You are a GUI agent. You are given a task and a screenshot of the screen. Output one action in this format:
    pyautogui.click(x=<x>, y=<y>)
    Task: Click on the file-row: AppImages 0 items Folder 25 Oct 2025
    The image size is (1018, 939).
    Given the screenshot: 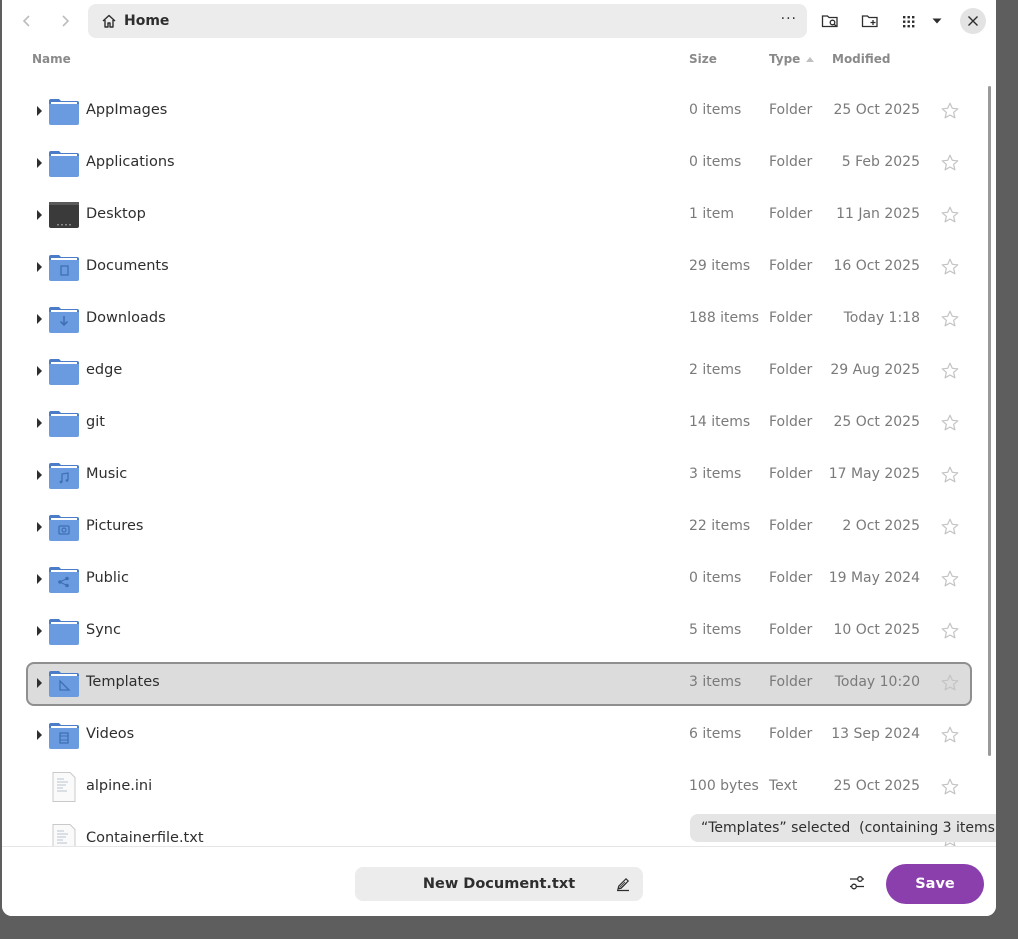 What is the action you would take?
    pyautogui.click(x=499, y=112)
    